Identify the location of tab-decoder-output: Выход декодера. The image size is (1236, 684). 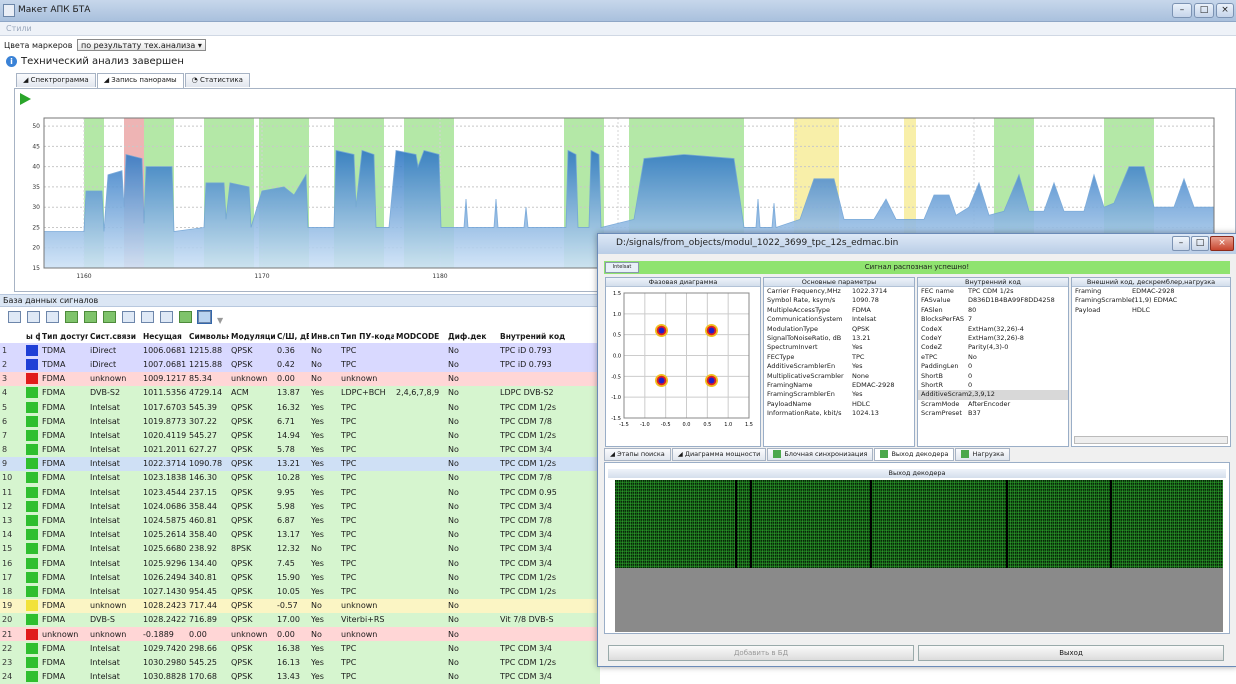
(914, 454).